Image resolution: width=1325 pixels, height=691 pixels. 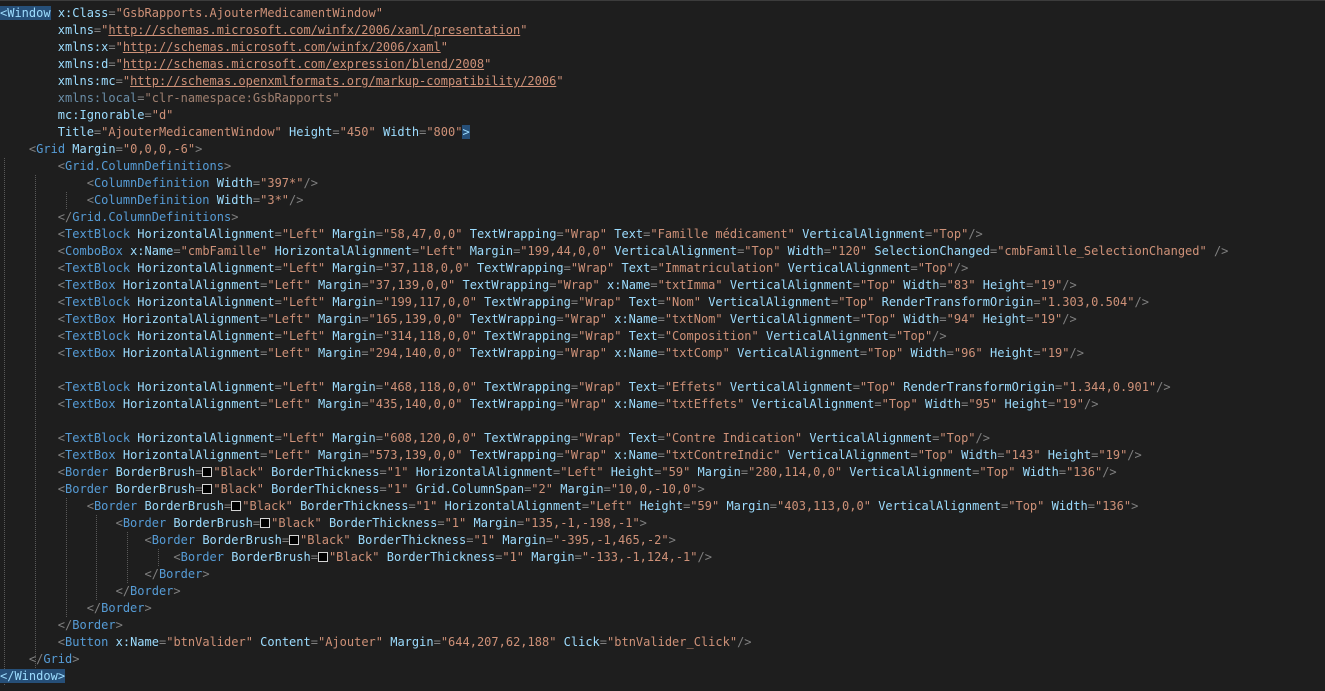 What do you see at coordinates (722, 234) in the screenshot?
I see `code-token: "Famille médicament"` at bounding box center [722, 234].